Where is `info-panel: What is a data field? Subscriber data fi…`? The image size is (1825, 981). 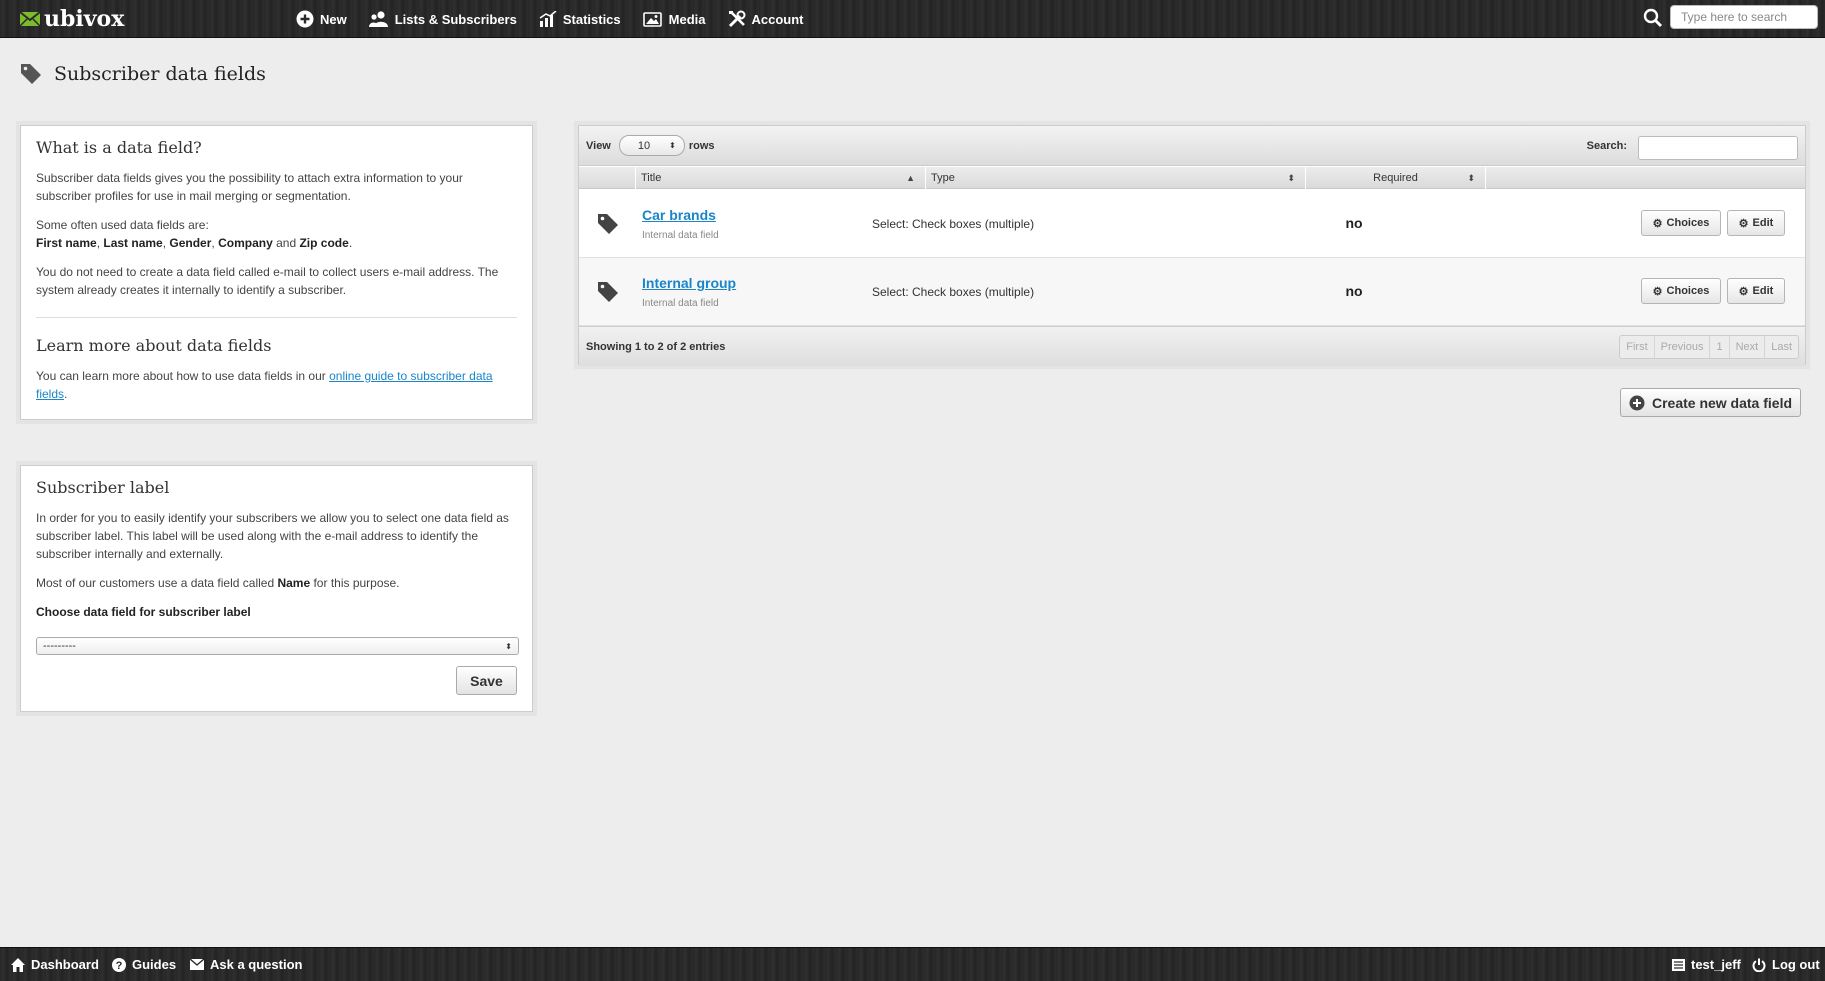 info-panel: What is a data field? Subscriber data fi… is located at coordinates (276, 272).